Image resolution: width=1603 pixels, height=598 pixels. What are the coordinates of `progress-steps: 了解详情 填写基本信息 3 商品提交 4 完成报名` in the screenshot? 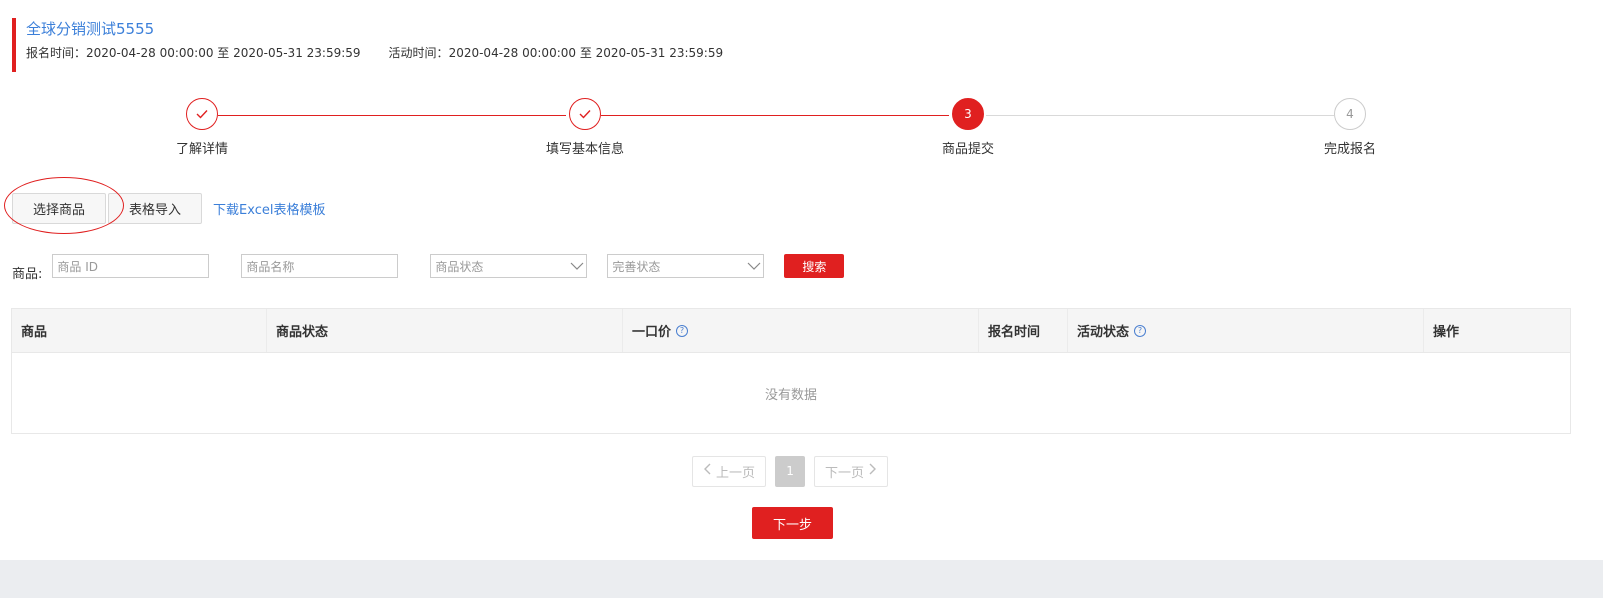 It's located at (801, 128).